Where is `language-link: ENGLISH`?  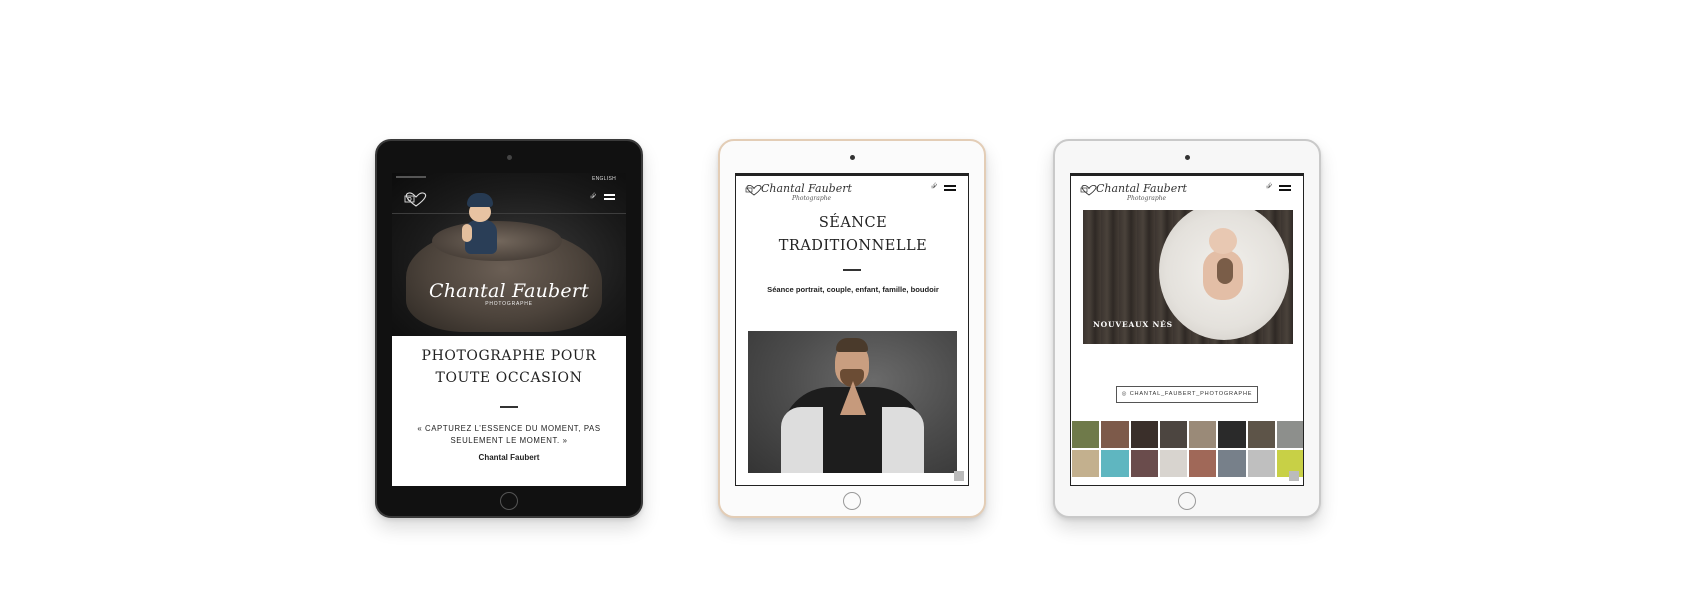 language-link: ENGLISH is located at coordinates (604, 179).